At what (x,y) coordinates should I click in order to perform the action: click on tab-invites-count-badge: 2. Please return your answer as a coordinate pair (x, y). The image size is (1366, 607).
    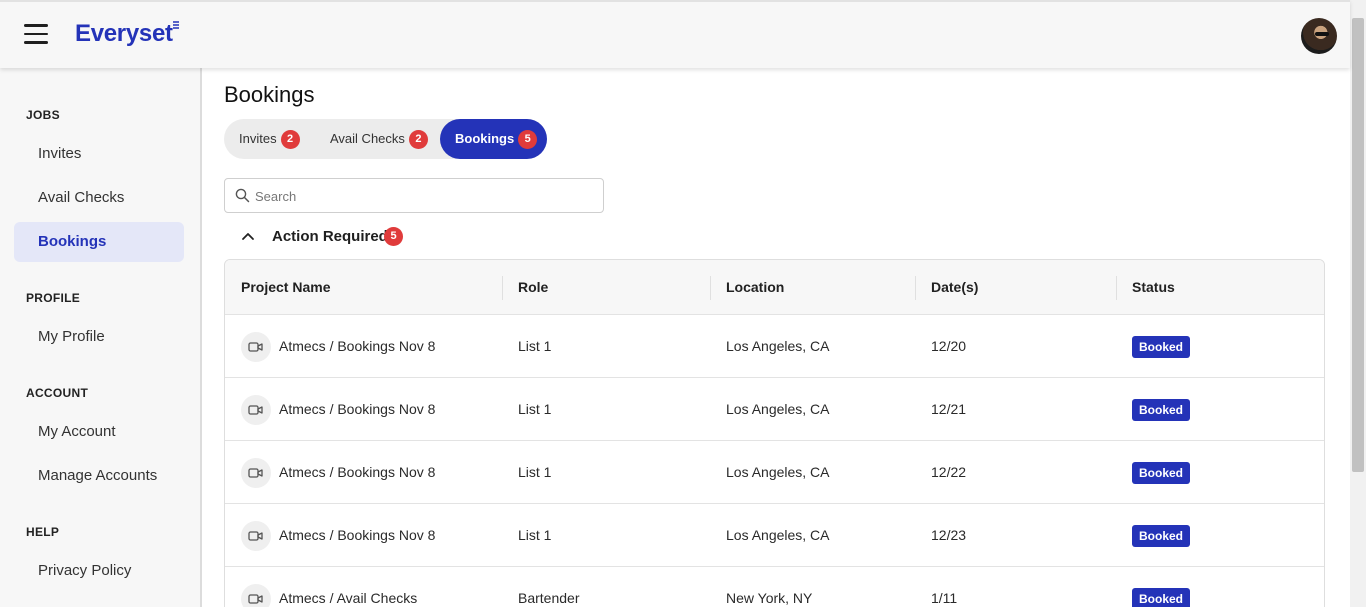
    Looking at the image, I should click on (290, 140).